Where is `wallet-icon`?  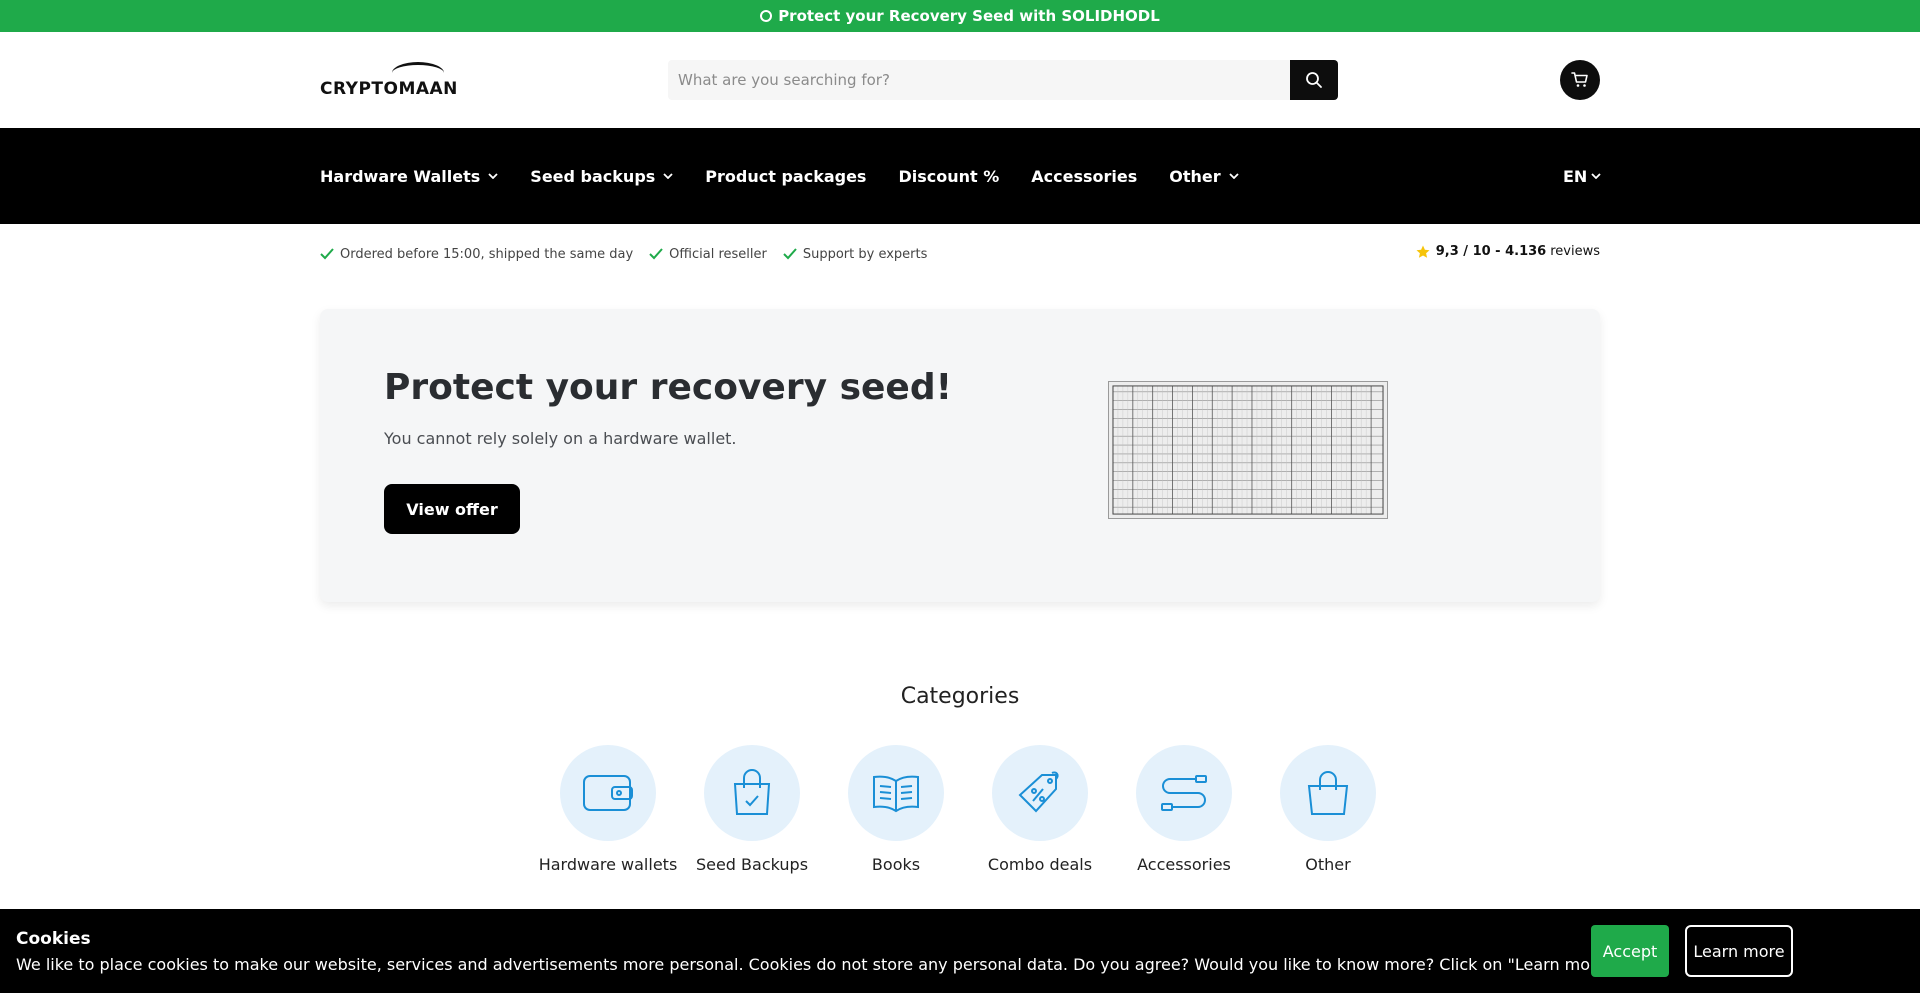
wallet-icon is located at coordinates (608, 793).